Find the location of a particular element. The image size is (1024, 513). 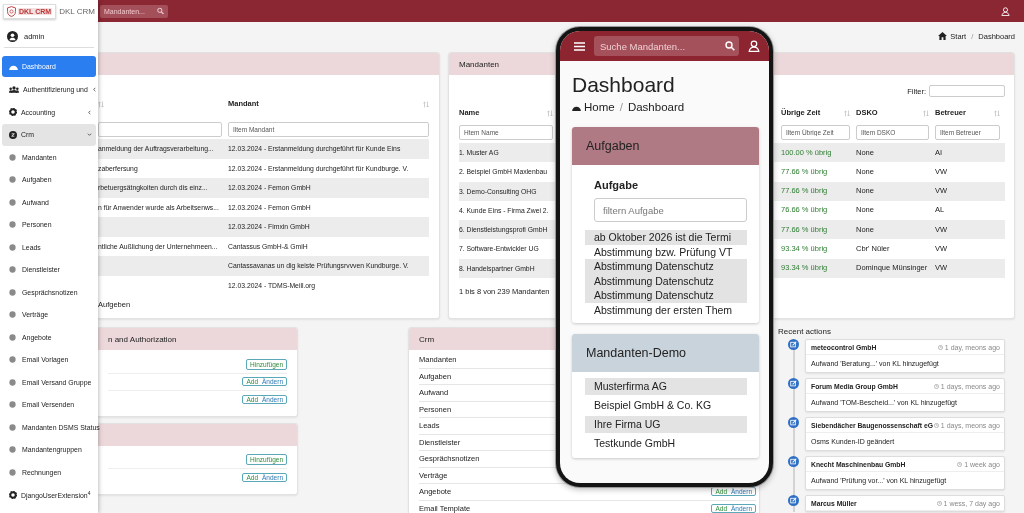

card-title: Mandanten-Demo is located at coordinates (636, 353).